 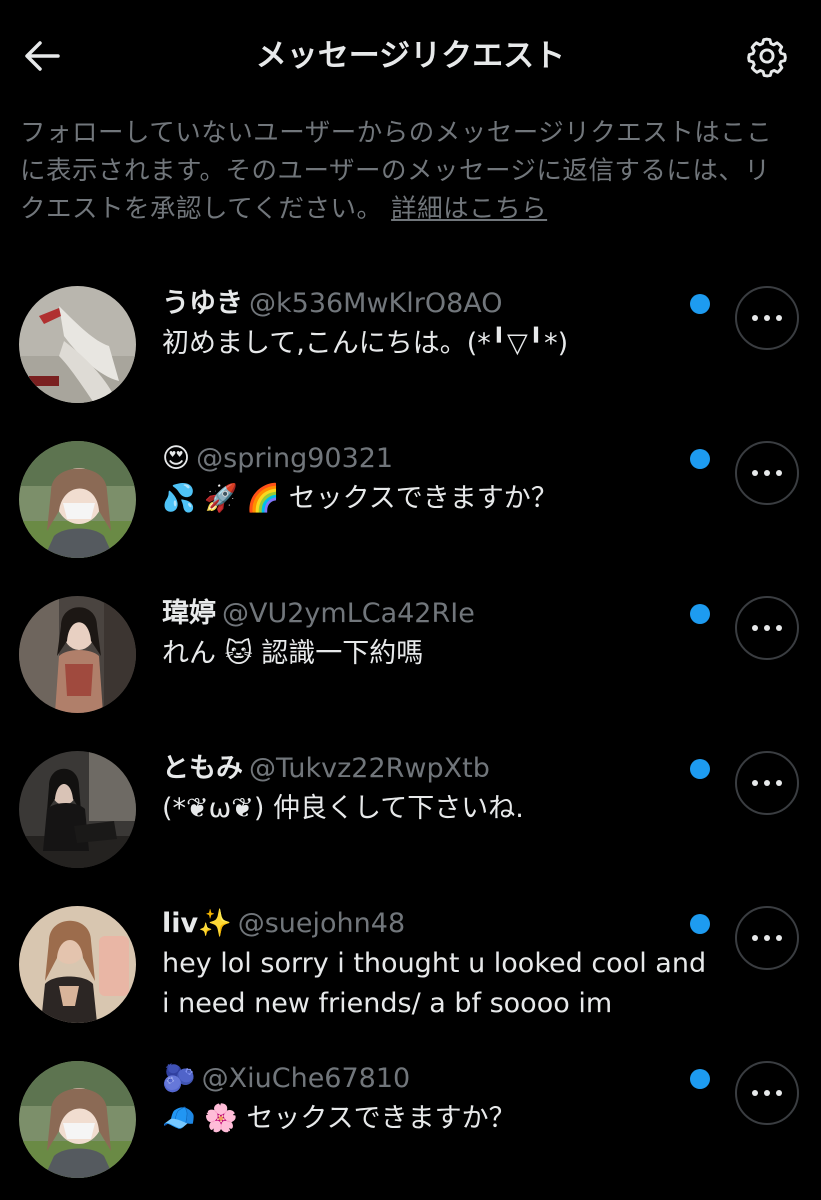 What do you see at coordinates (343, 808) in the screenshot?
I see `message-preview: (*❦ω❦) 仲良くして下さいね.` at bounding box center [343, 808].